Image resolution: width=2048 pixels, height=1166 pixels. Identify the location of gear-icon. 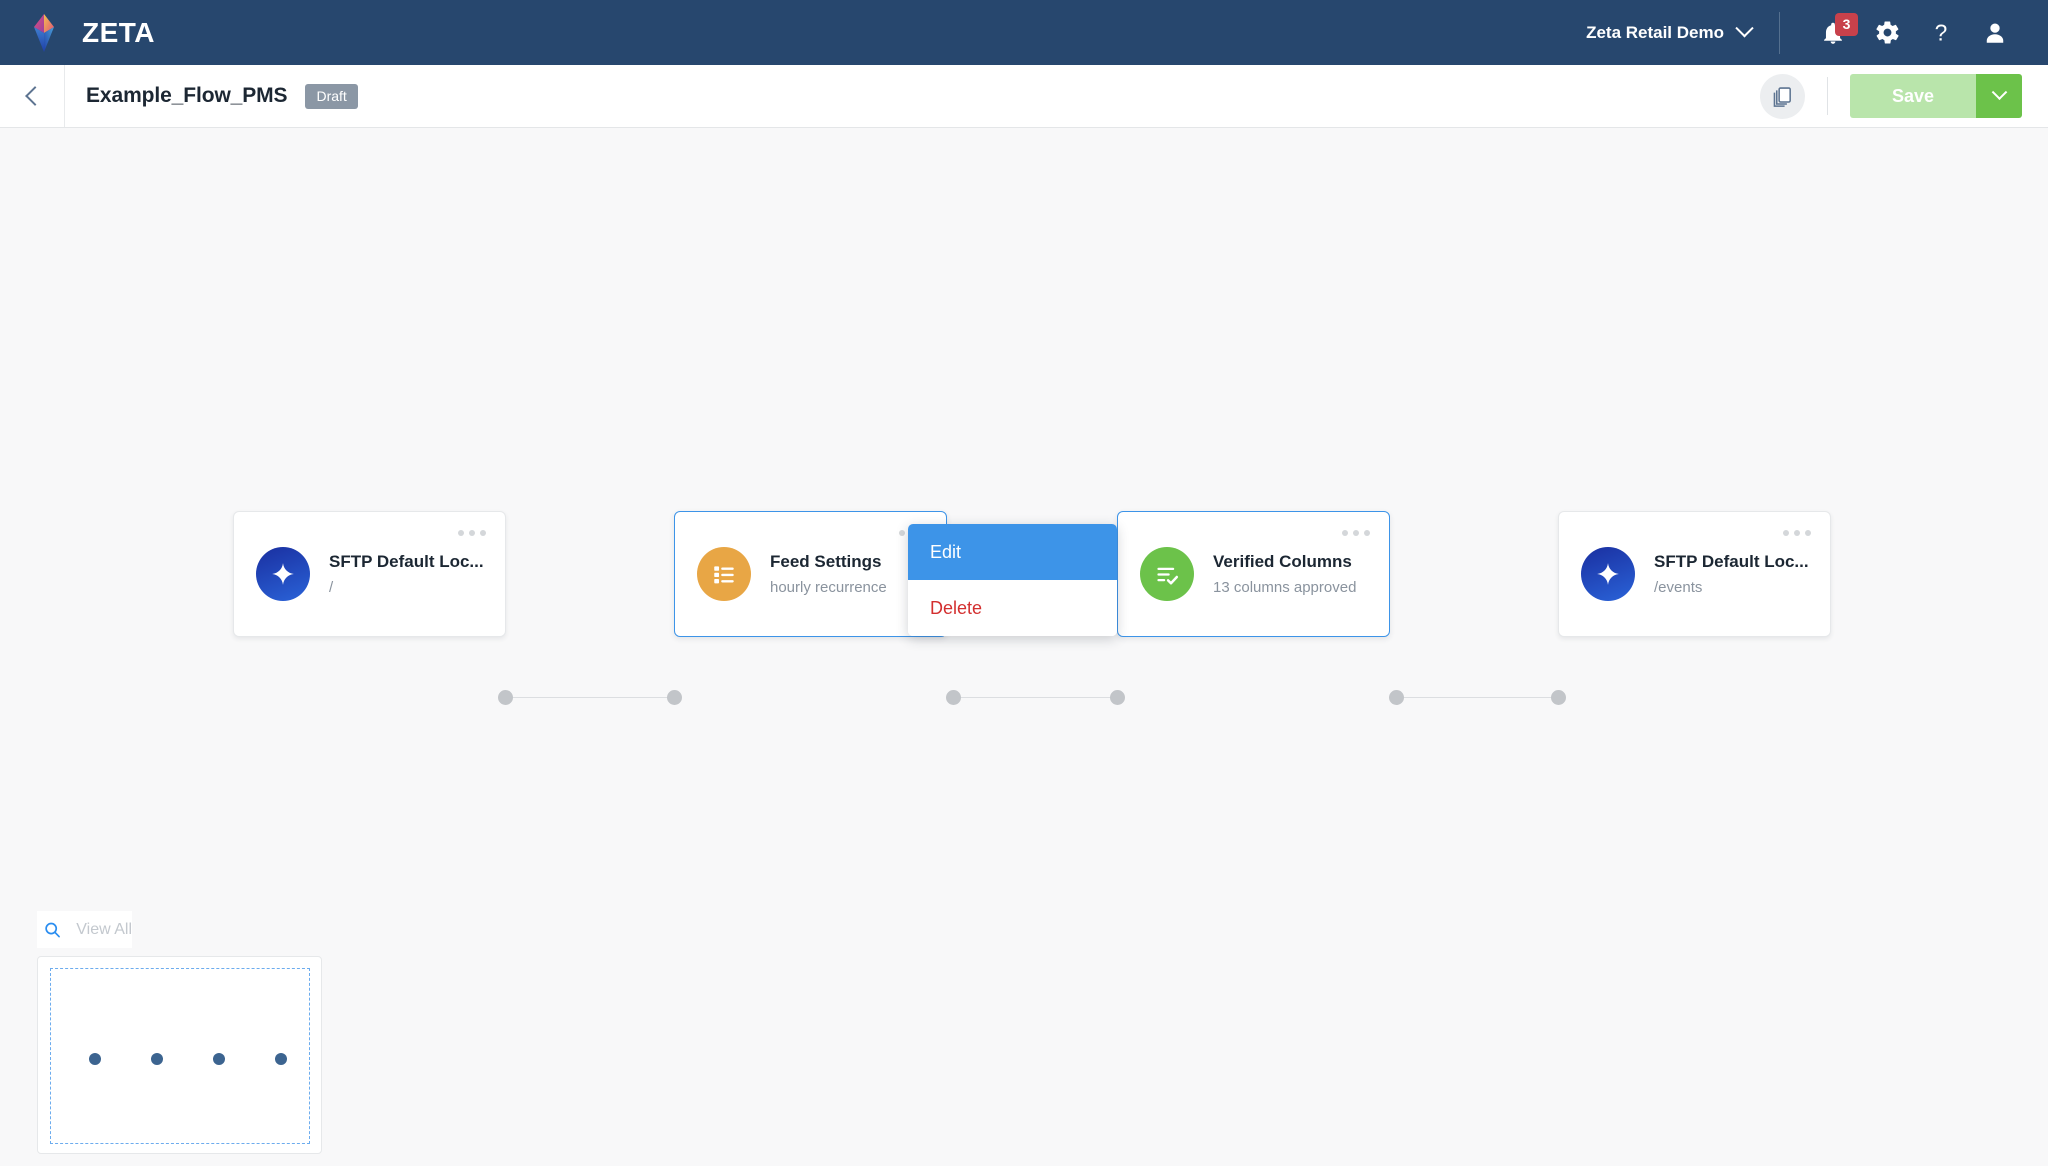
(1887, 32).